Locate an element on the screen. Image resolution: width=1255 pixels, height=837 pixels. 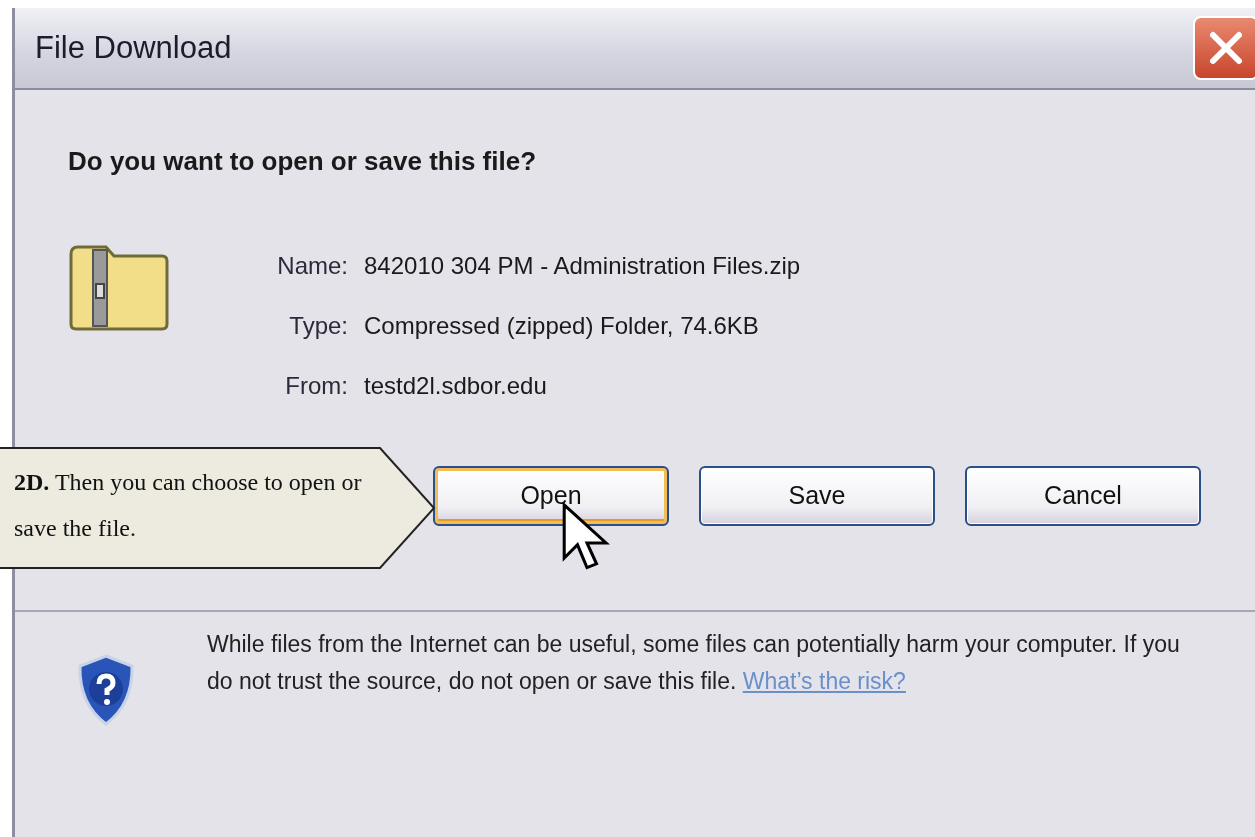
zip-folder-icon is located at coordinates (119, 288).